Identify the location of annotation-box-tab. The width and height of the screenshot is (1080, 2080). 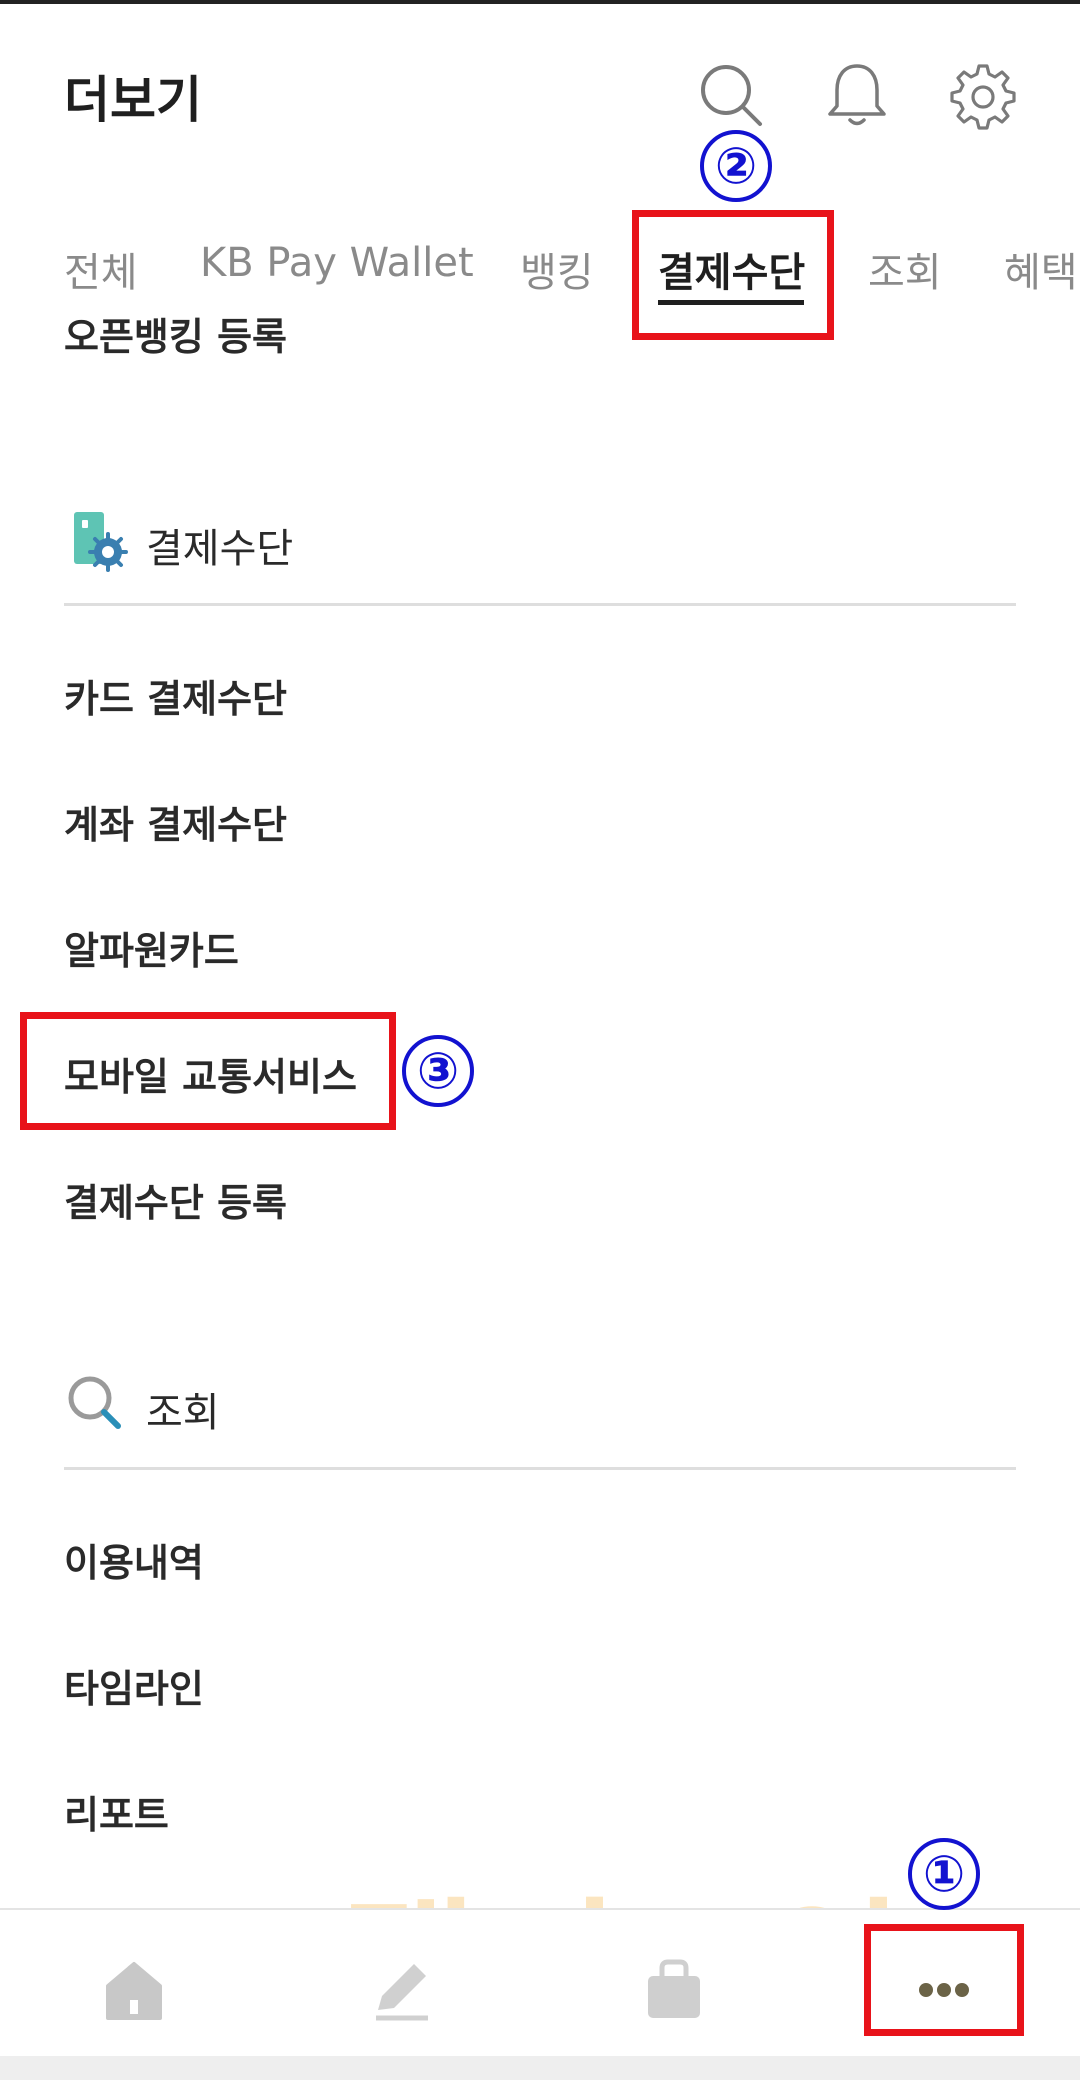
(733, 275).